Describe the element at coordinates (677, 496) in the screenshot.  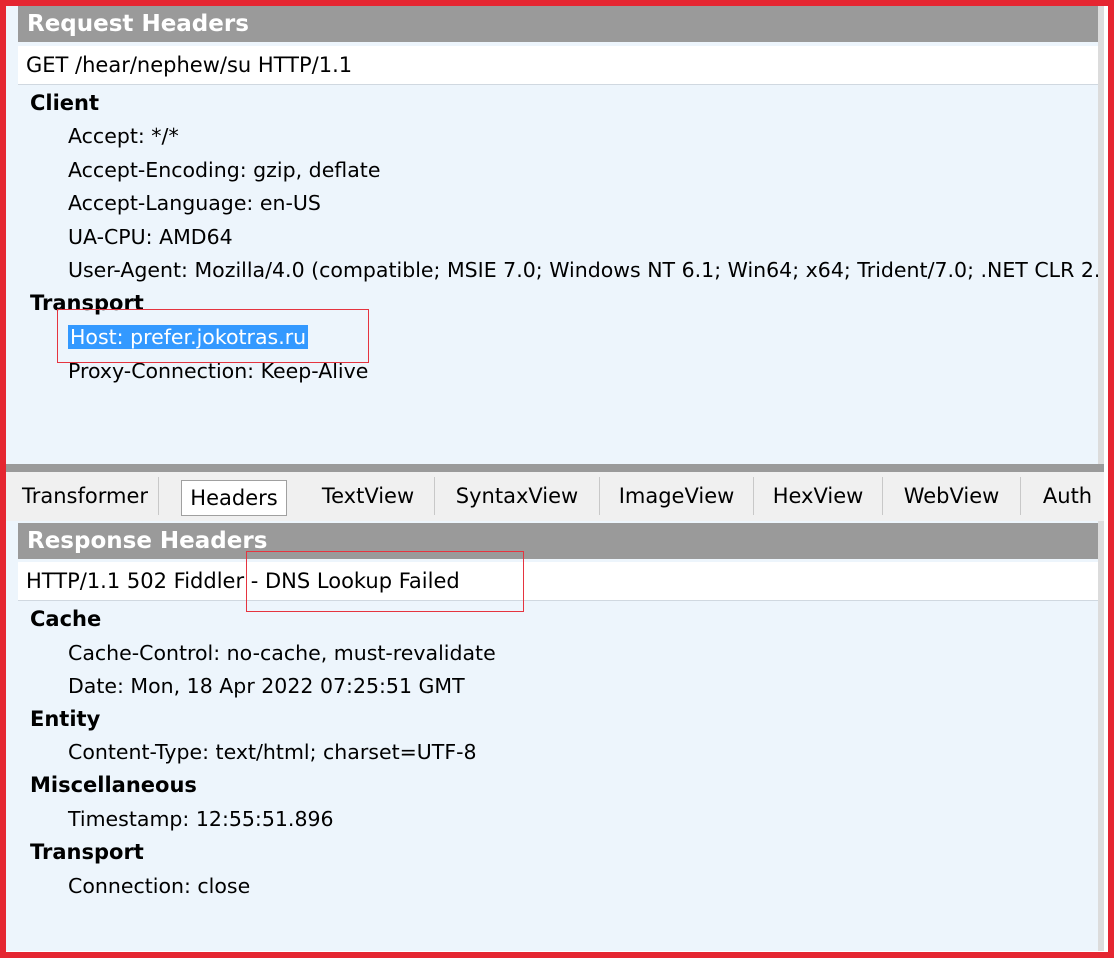
I see `tab-imageview: ImageView` at that location.